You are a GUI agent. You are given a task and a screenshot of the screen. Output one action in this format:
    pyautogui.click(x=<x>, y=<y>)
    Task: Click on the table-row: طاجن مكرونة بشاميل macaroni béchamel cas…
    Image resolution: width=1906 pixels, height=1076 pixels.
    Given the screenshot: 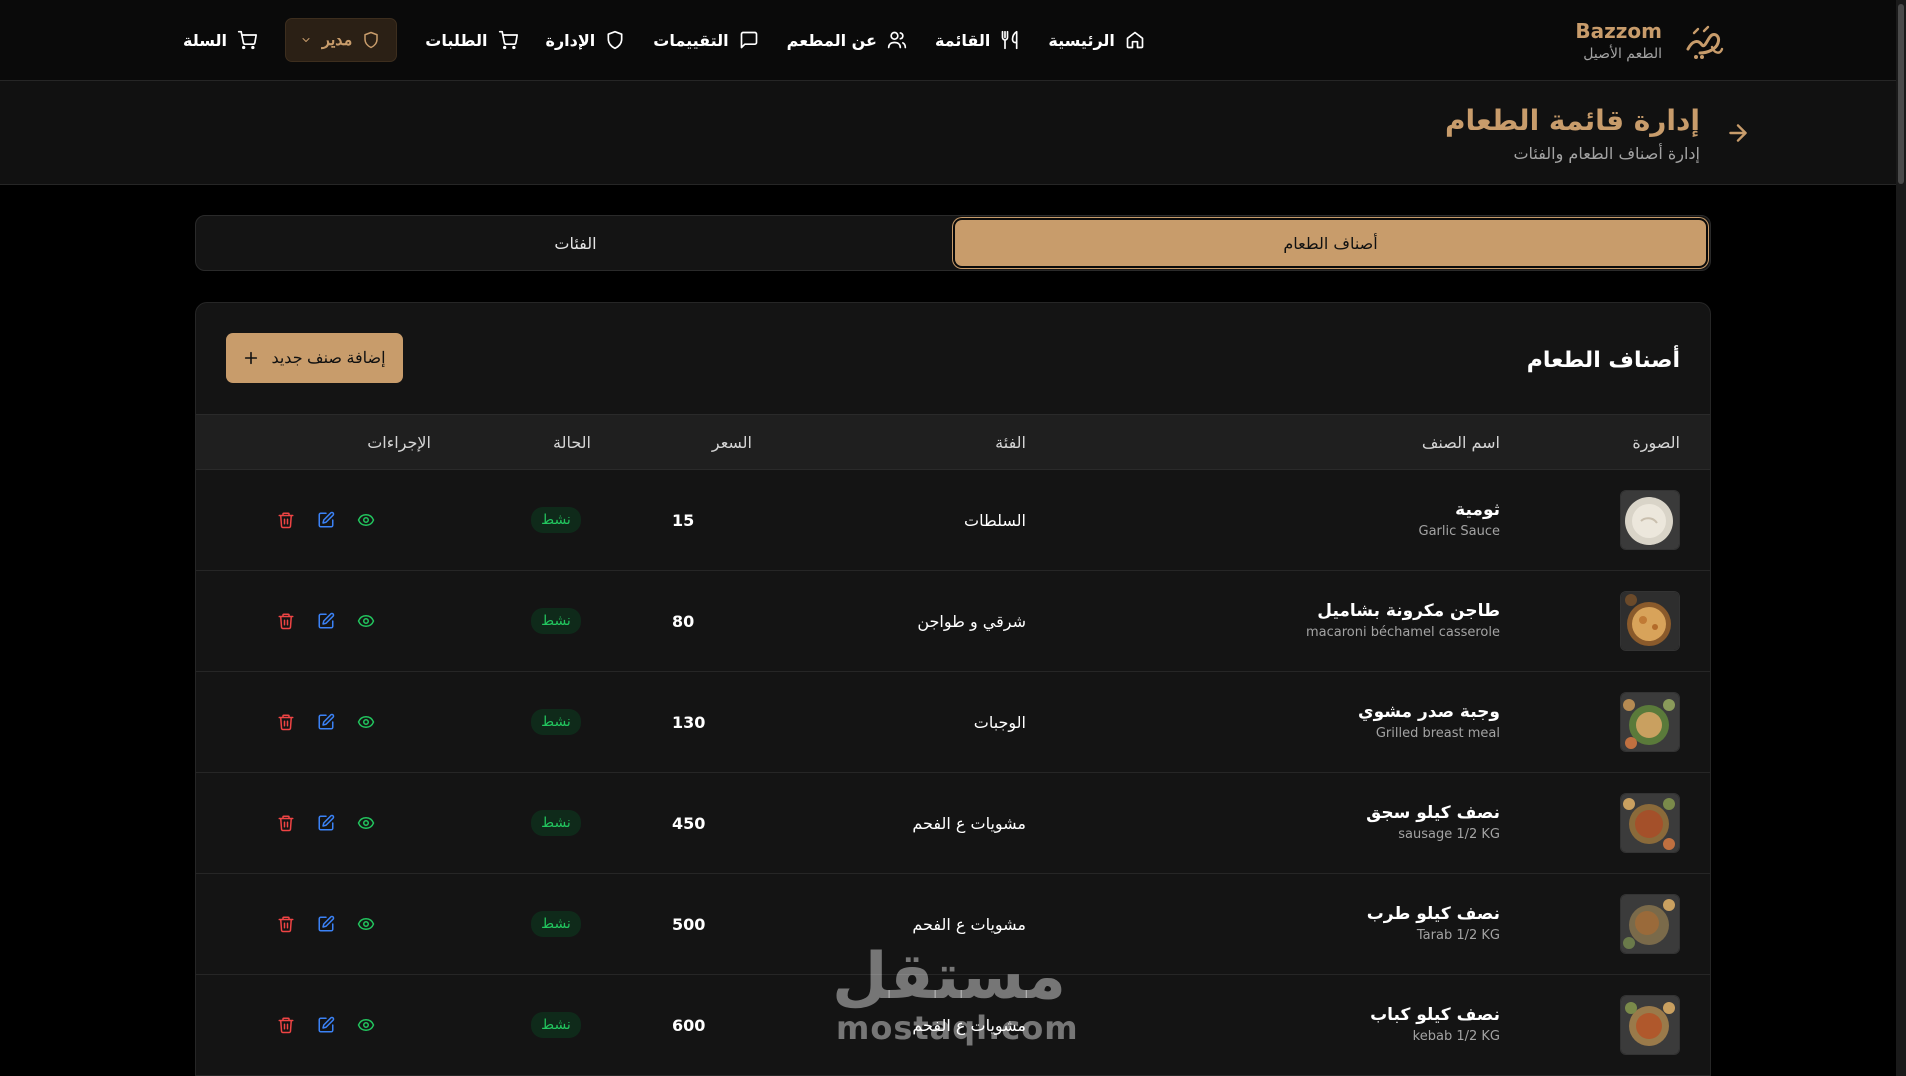 What is the action you would take?
    pyautogui.click(x=953, y=621)
    